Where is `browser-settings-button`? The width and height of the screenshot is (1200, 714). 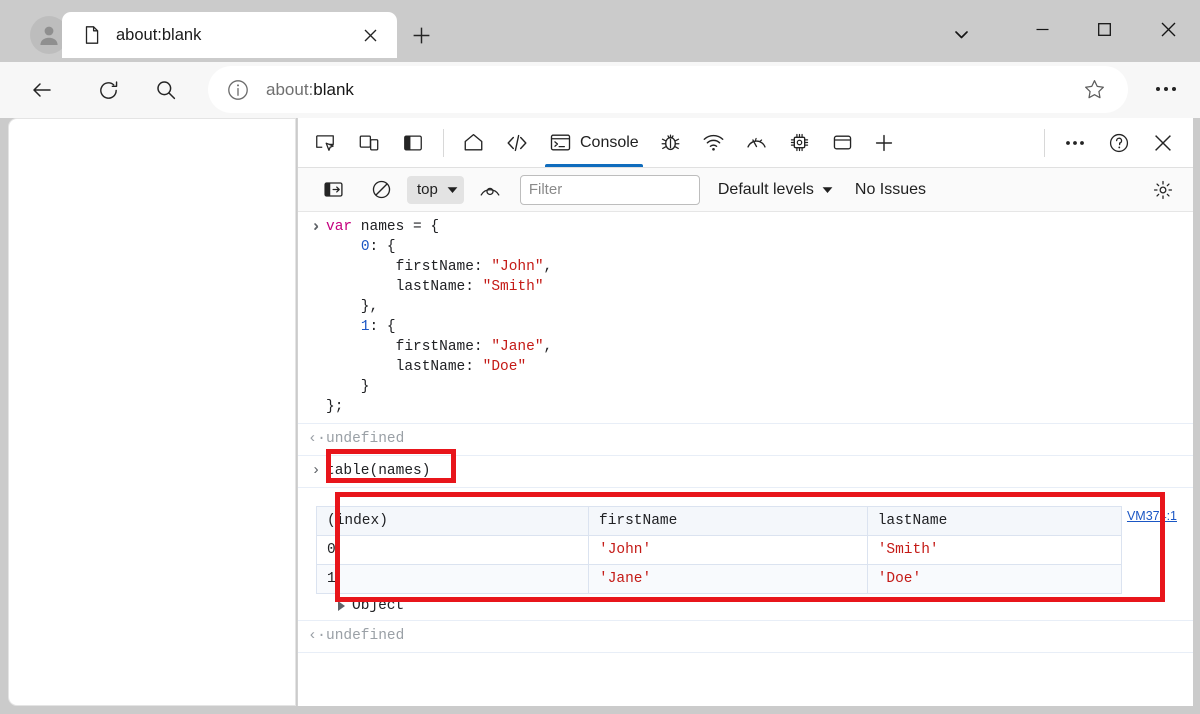
browser-settings-button is located at coordinates (1166, 89).